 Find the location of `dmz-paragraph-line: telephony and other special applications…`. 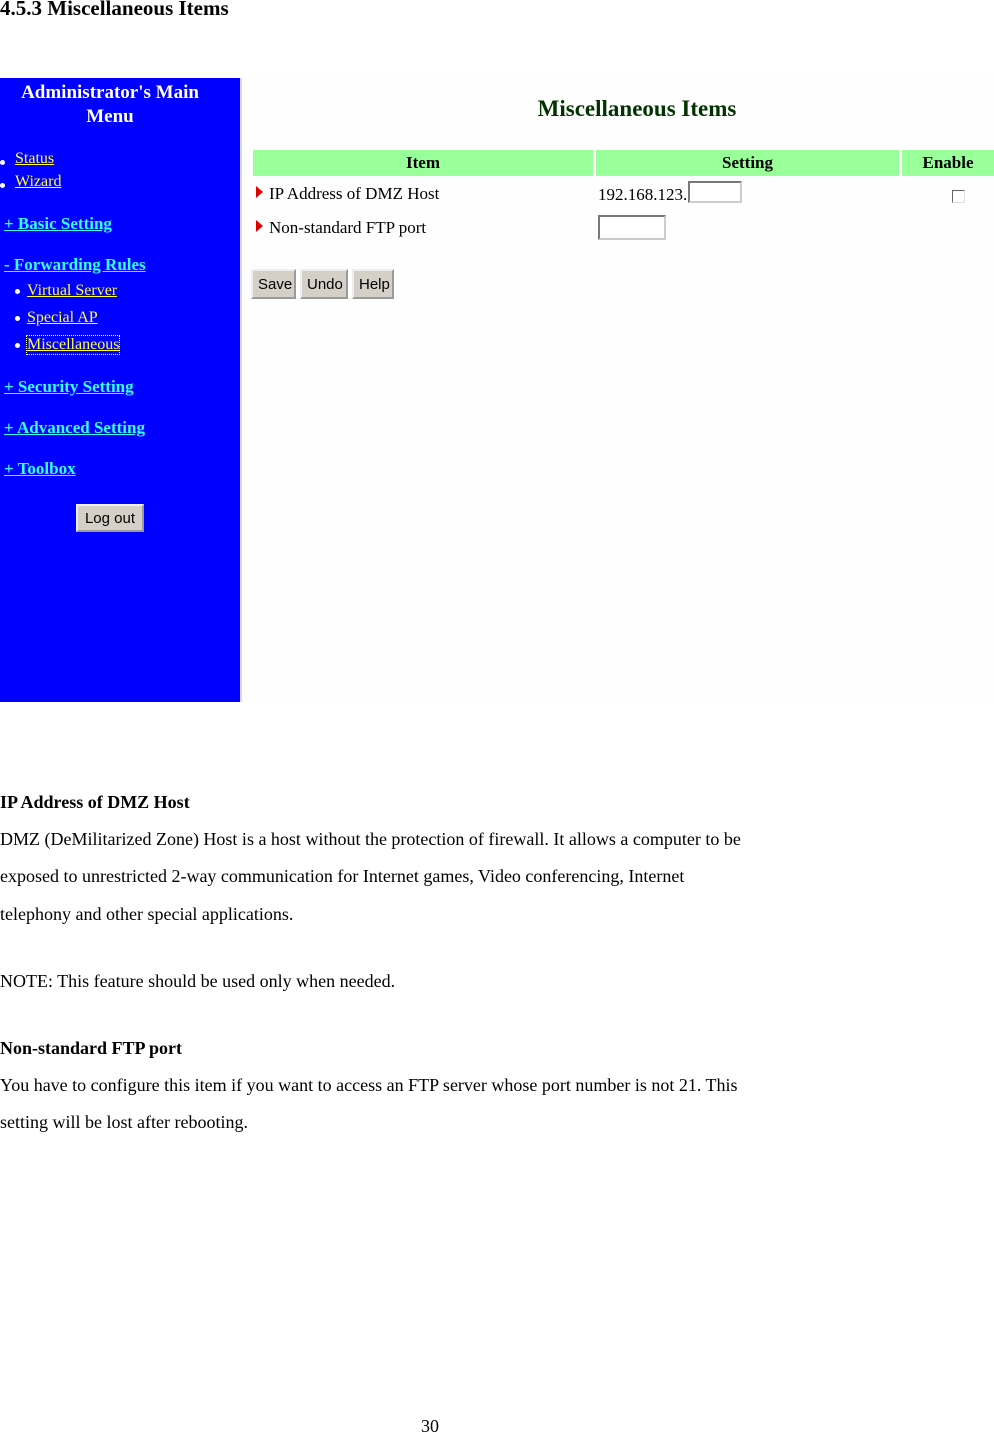

dmz-paragraph-line: telephony and other special applications… is located at coordinates (147, 914).